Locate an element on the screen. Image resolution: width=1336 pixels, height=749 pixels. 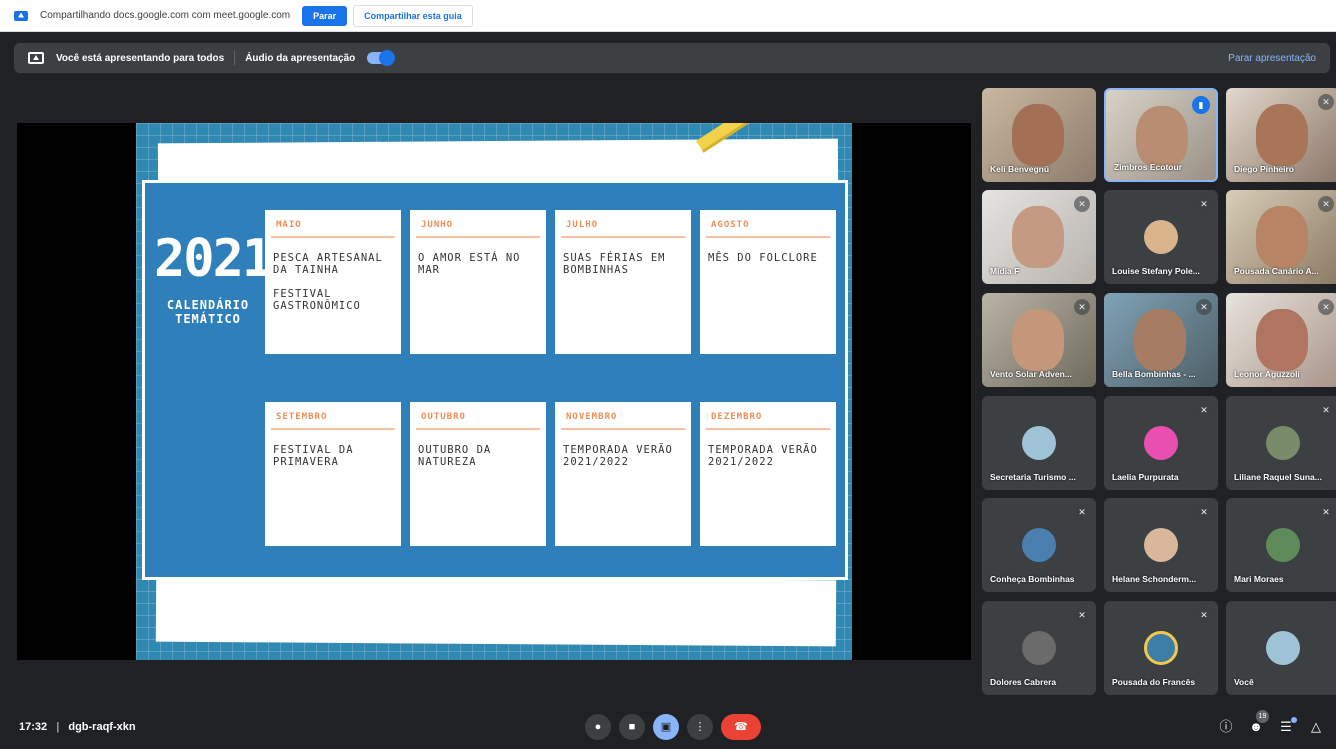
current-time: 17:32 is located at coordinates (33, 727).